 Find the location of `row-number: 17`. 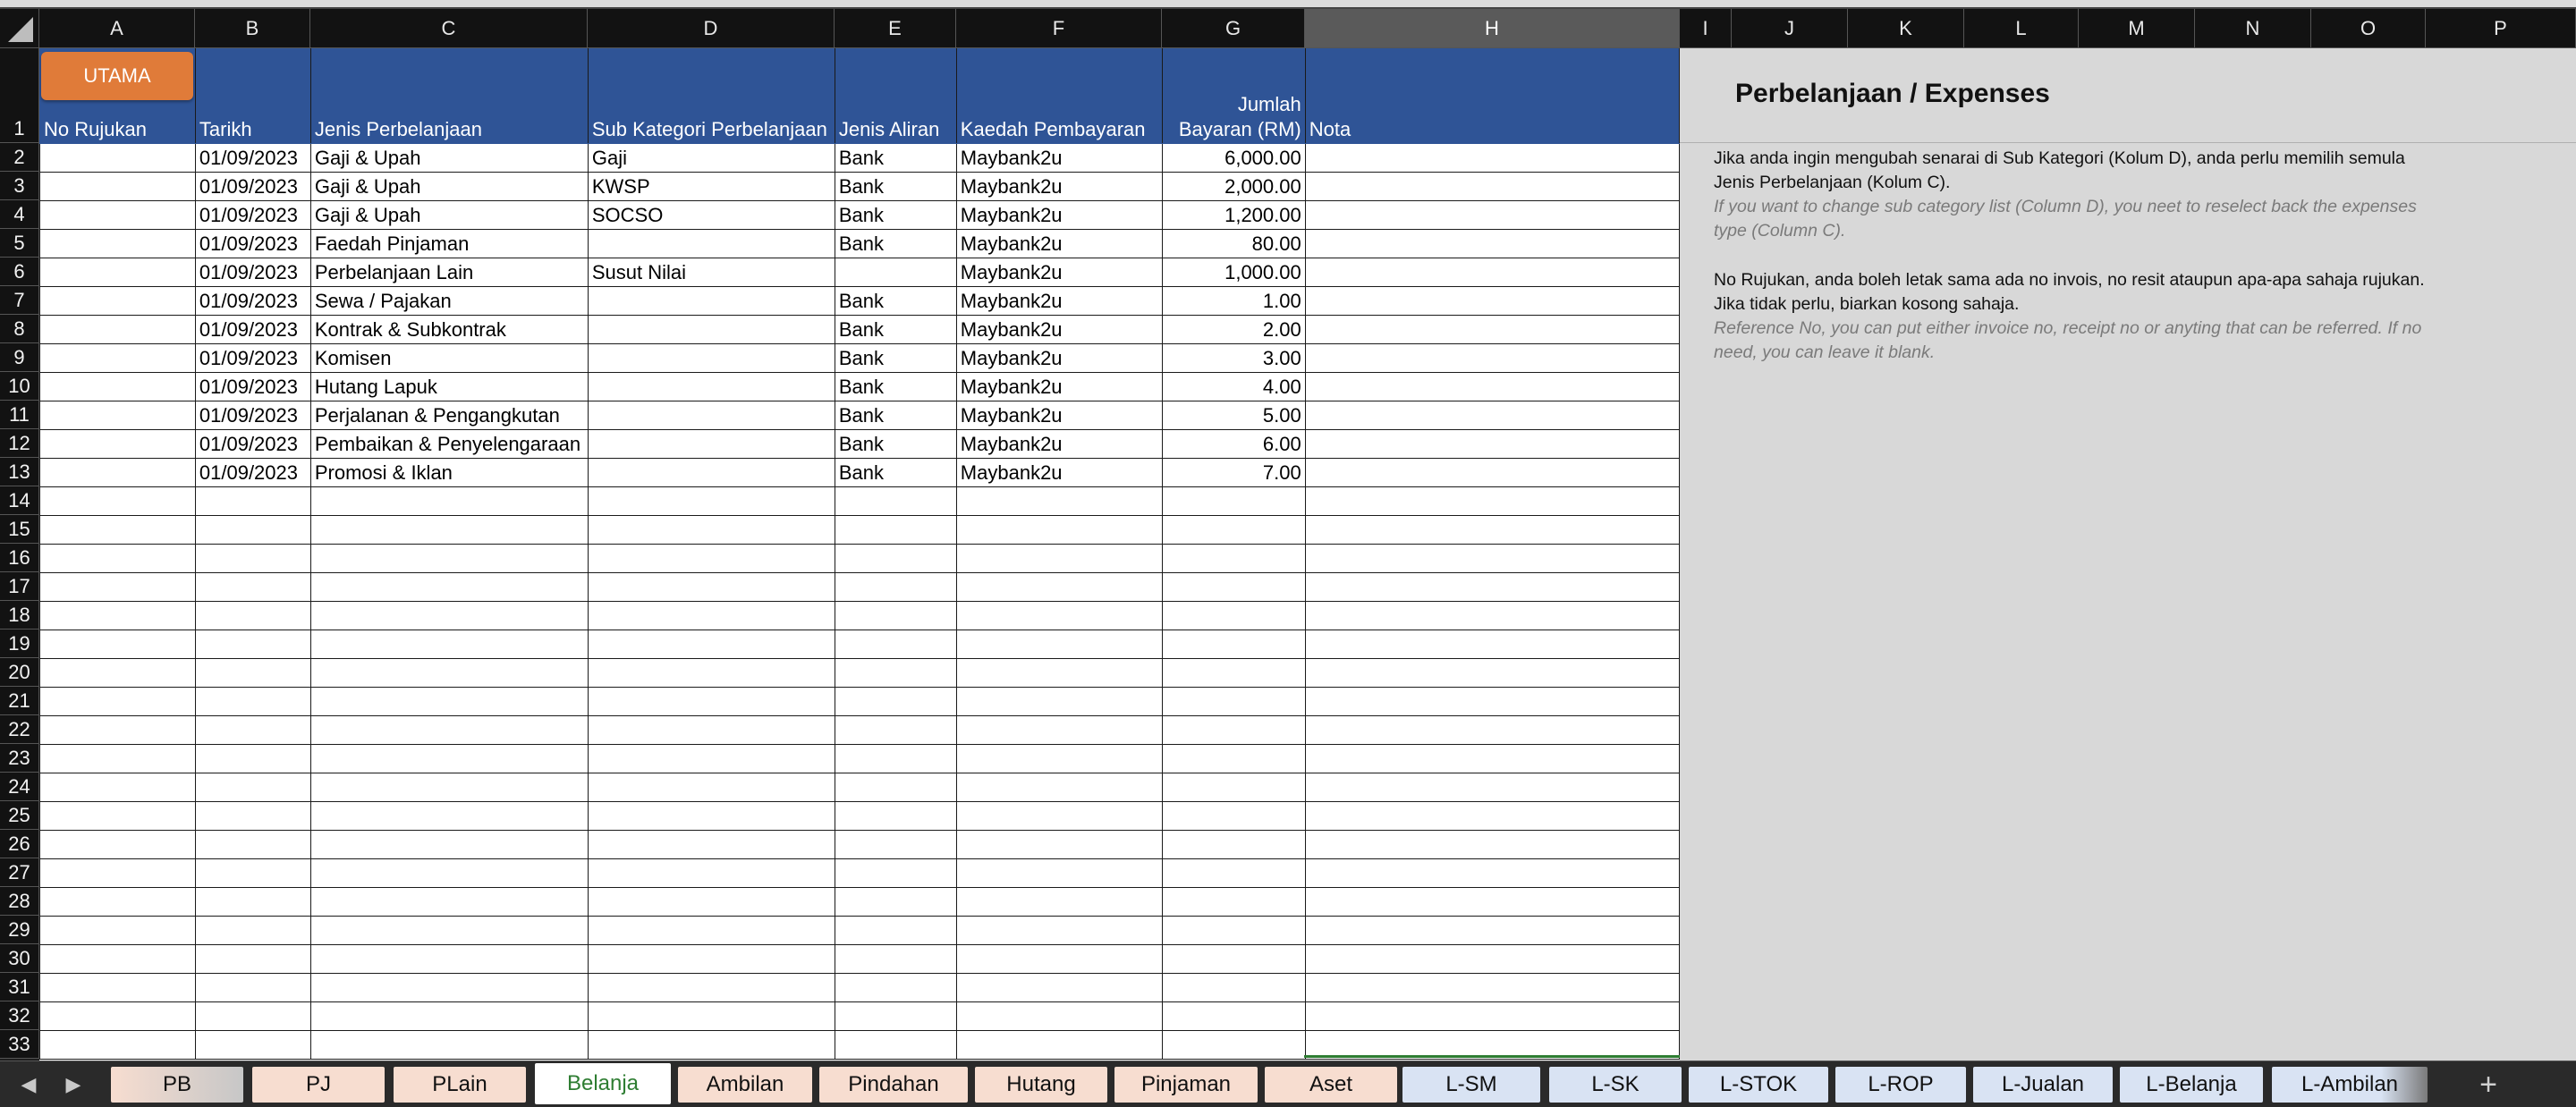

row-number: 17 is located at coordinates (19, 586).